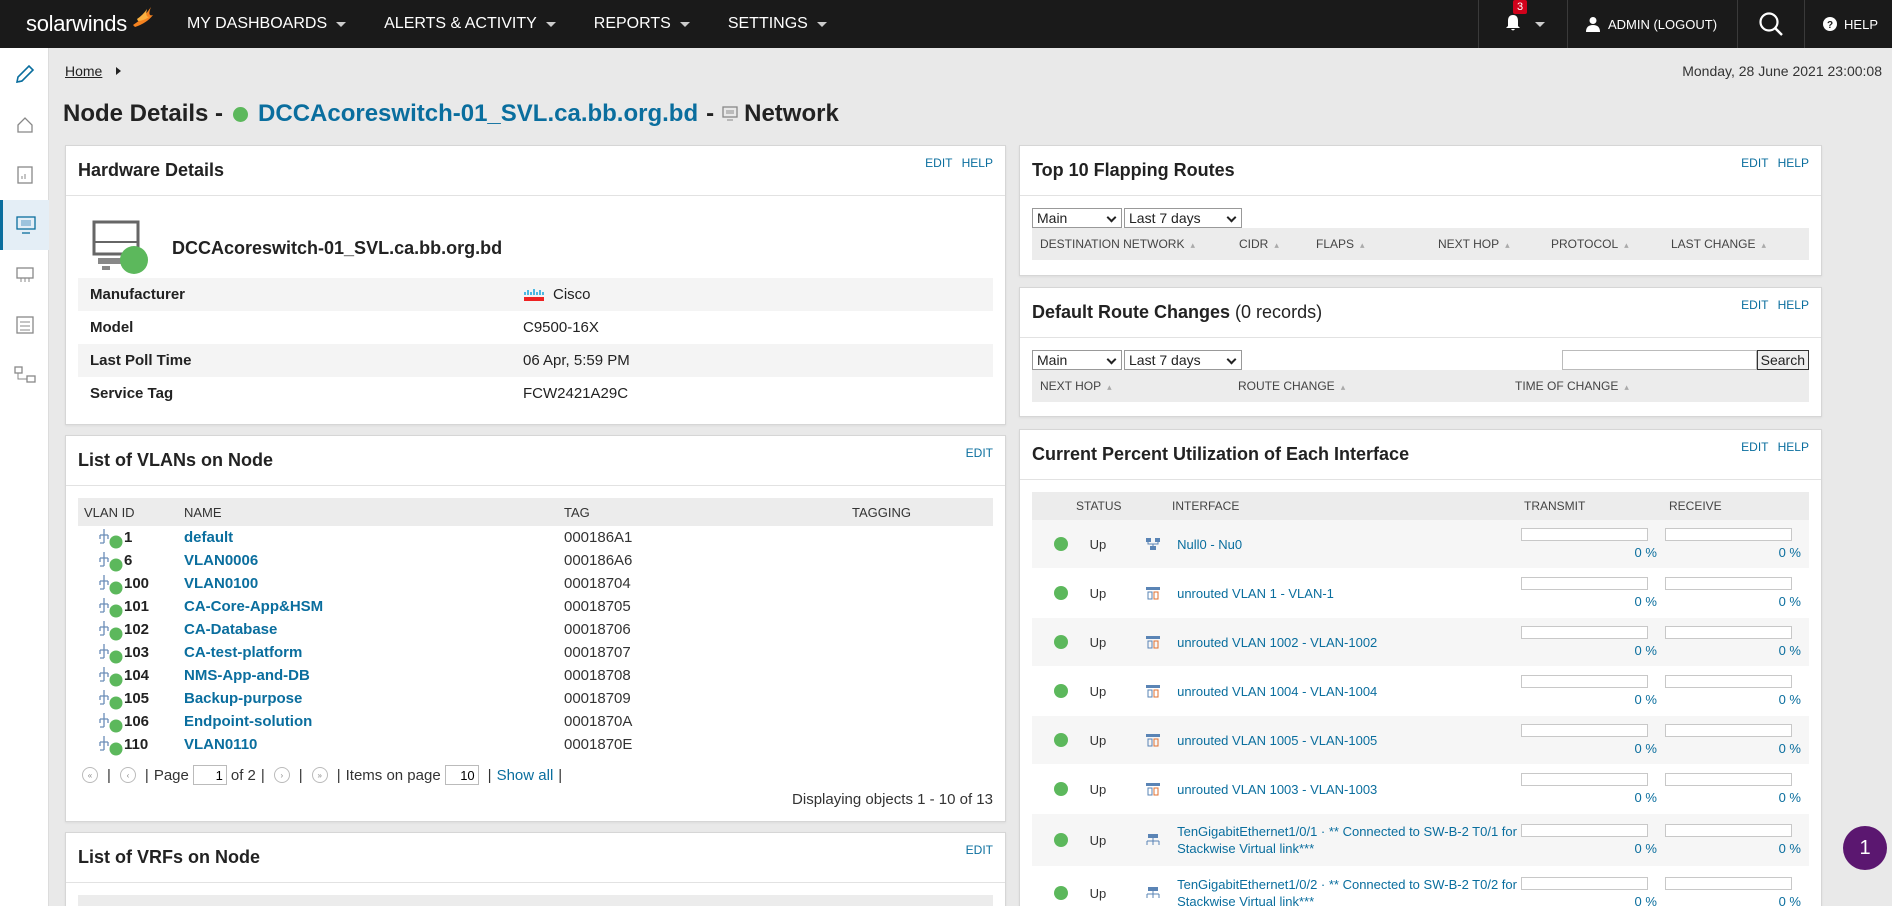 The height and width of the screenshot is (906, 1892). Describe the element at coordinates (24, 275) in the screenshot. I see `rail-interfaces` at that location.